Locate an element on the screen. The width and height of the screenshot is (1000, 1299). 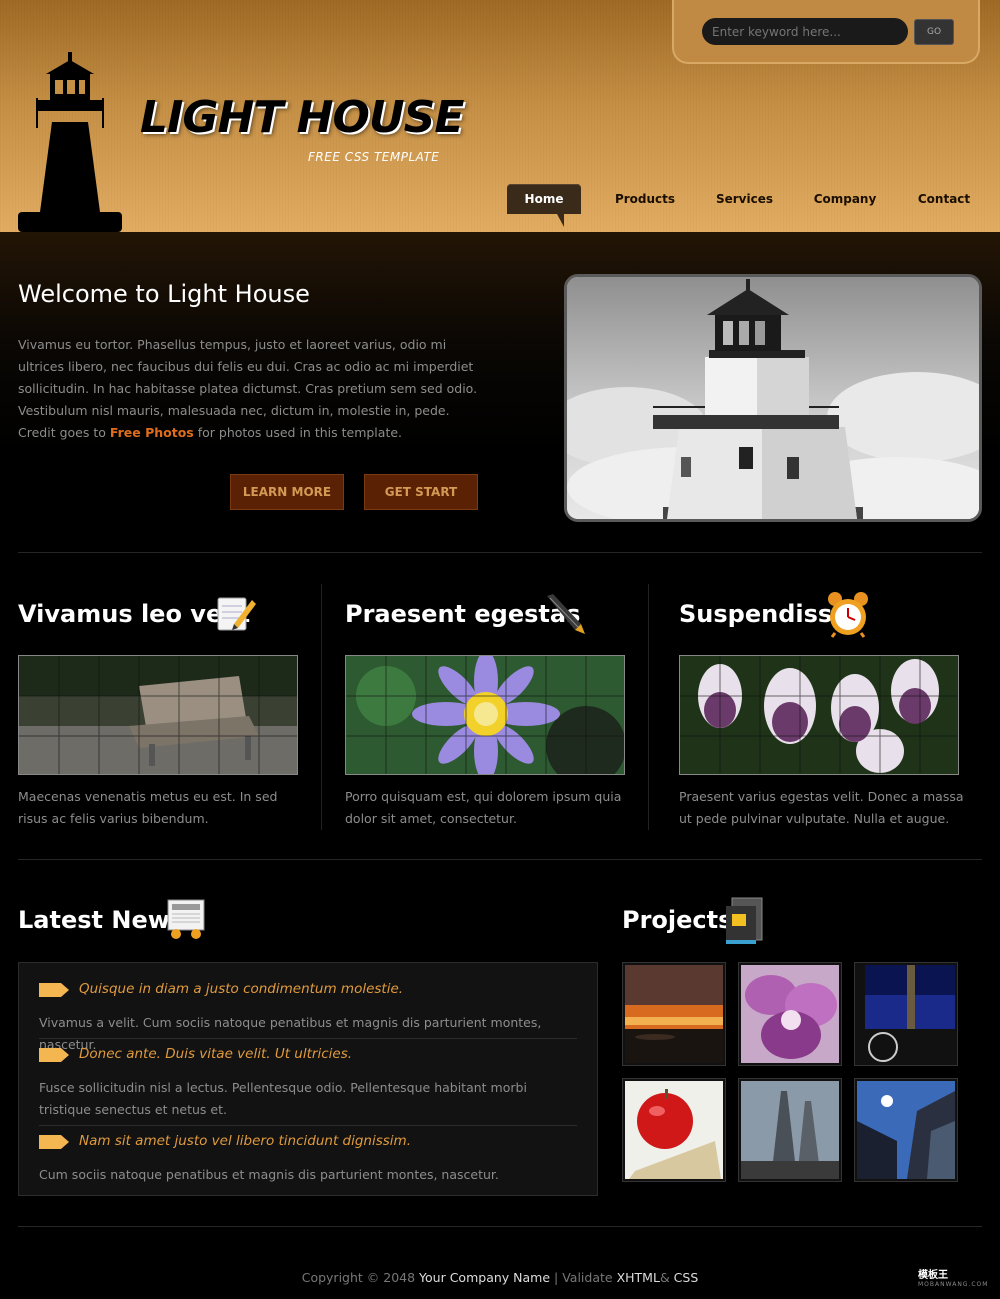
badge-label: 模板王 is located at coordinates (933, 1275).